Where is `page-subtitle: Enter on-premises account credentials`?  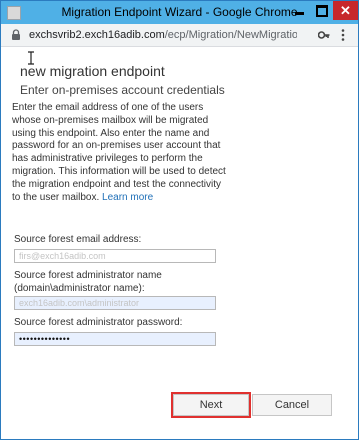
page-subtitle: Enter on-premises account credentials is located at coordinates (122, 90).